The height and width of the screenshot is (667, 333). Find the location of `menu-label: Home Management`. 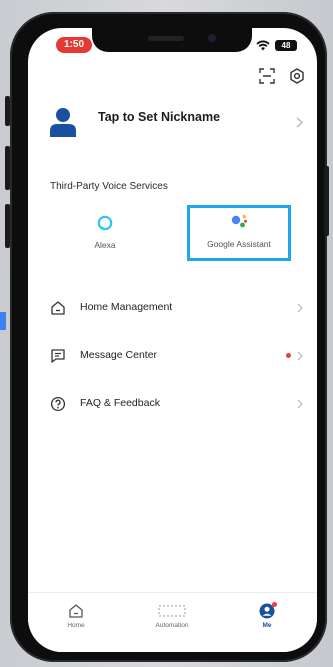

menu-label: Home Management is located at coordinates (126, 307).